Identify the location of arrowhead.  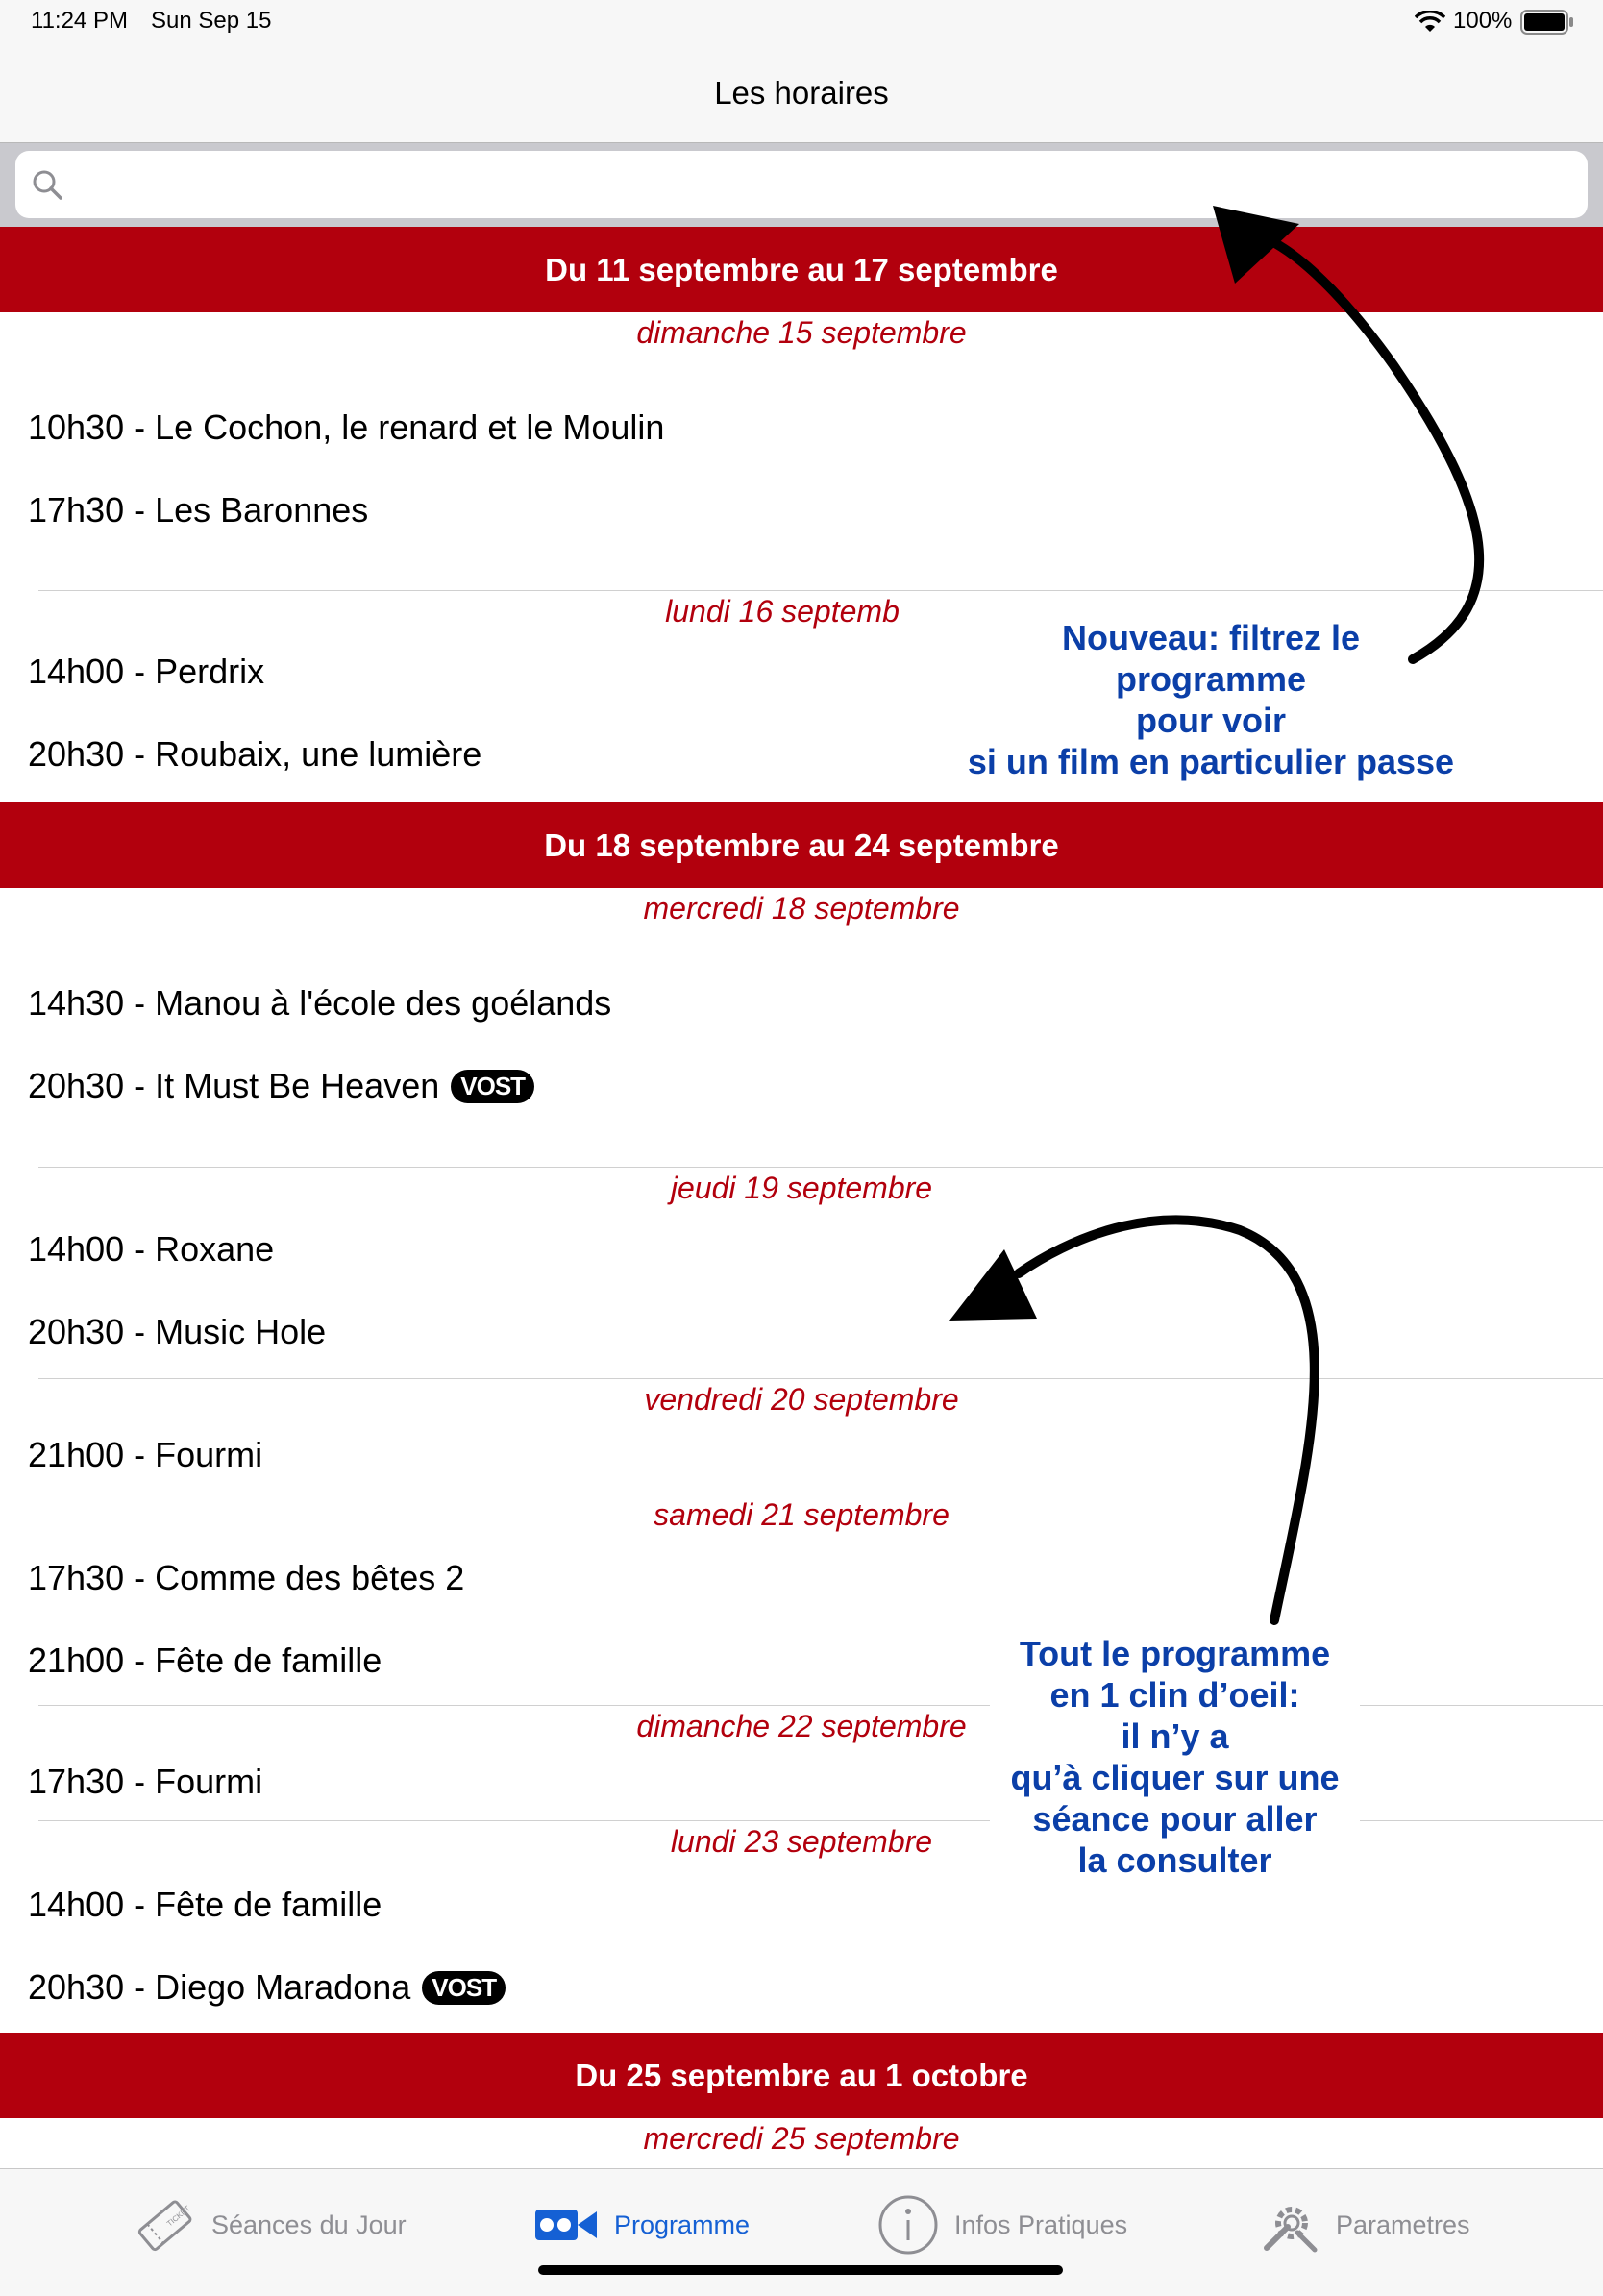
(993, 1285).